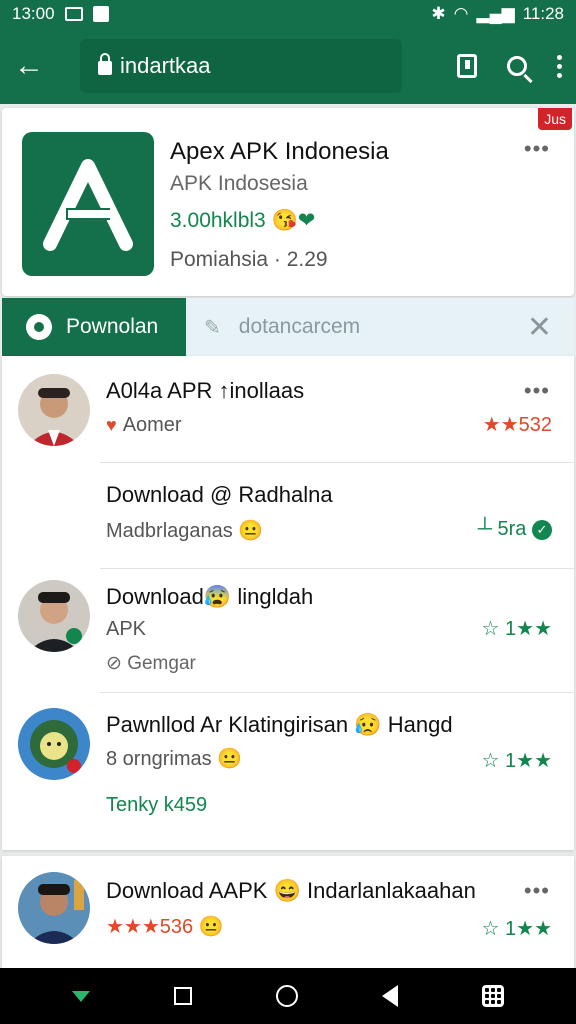  Describe the element at coordinates (279, 151) in the screenshot. I see `app-title: Apex APK Indonesia` at that location.